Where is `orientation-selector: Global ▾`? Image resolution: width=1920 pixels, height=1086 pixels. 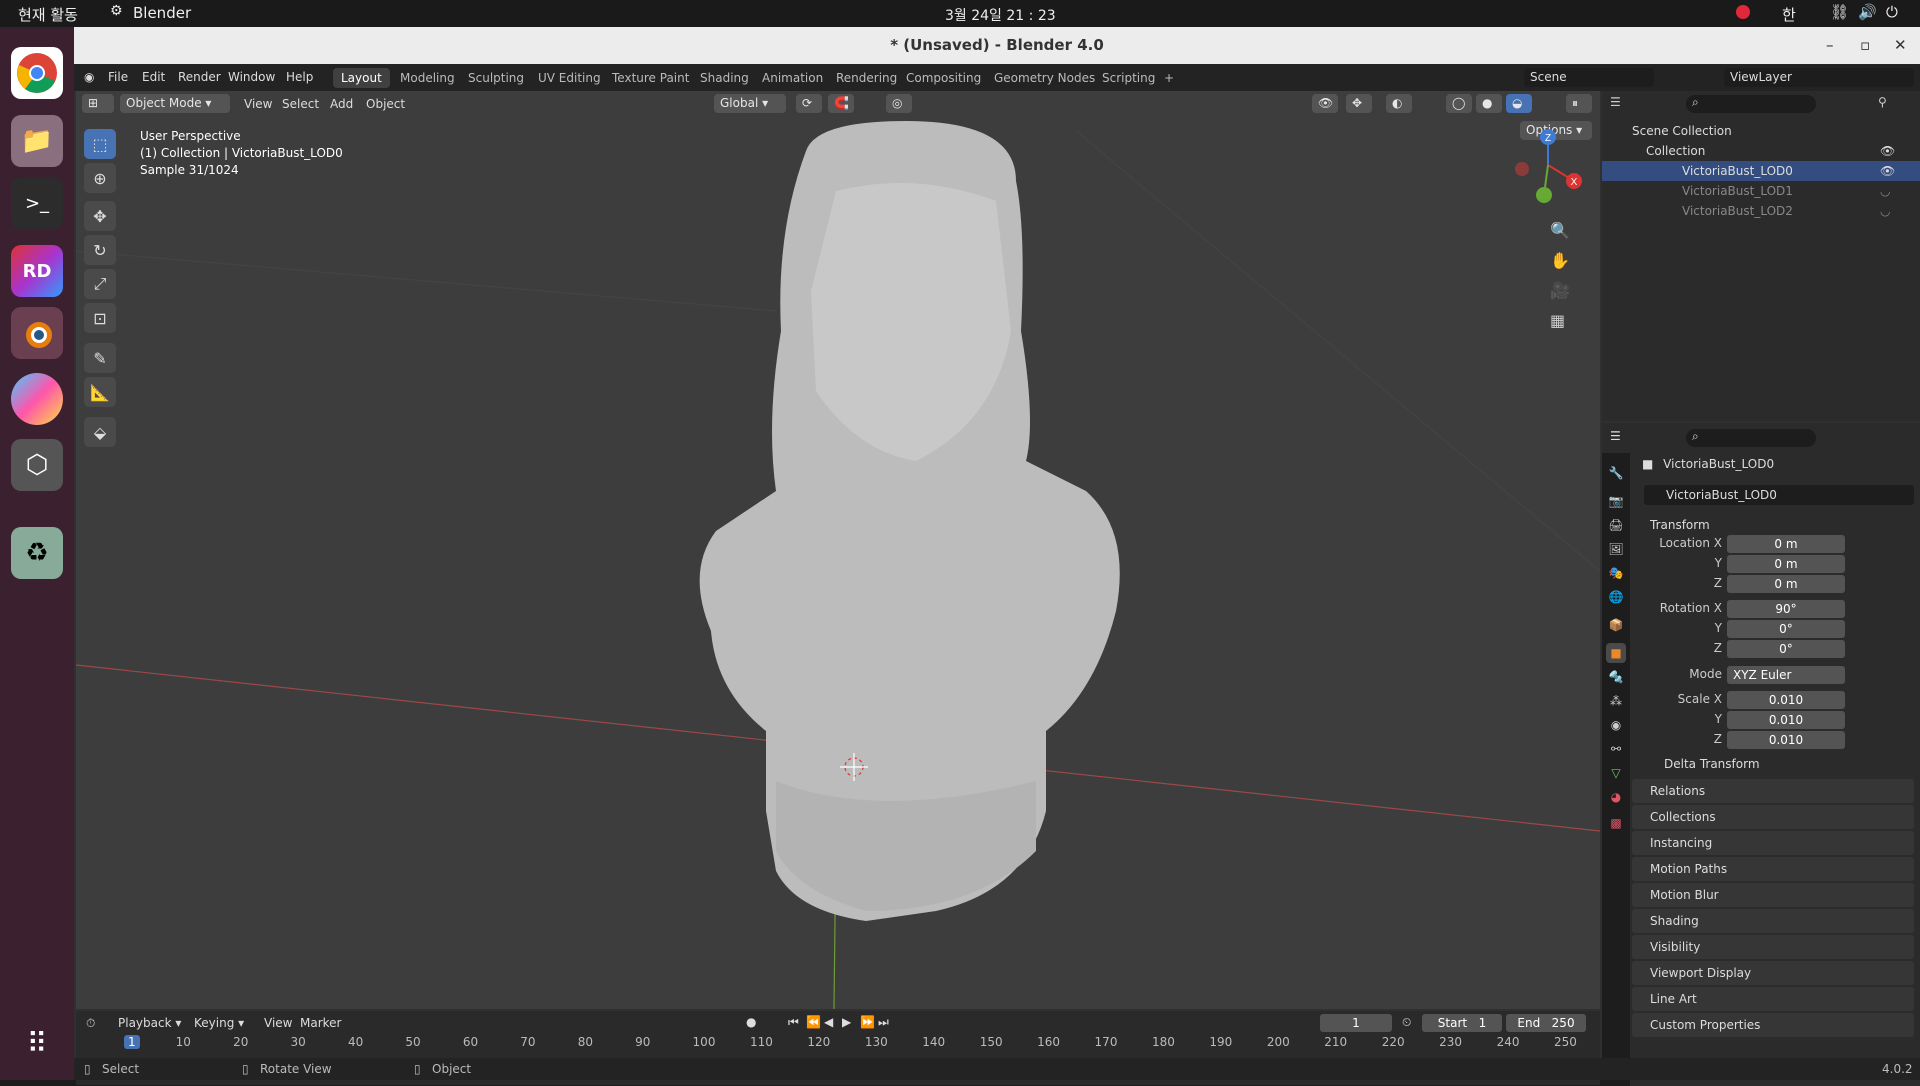 orientation-selector: Global ▾ is located at coordinates (750, 103).